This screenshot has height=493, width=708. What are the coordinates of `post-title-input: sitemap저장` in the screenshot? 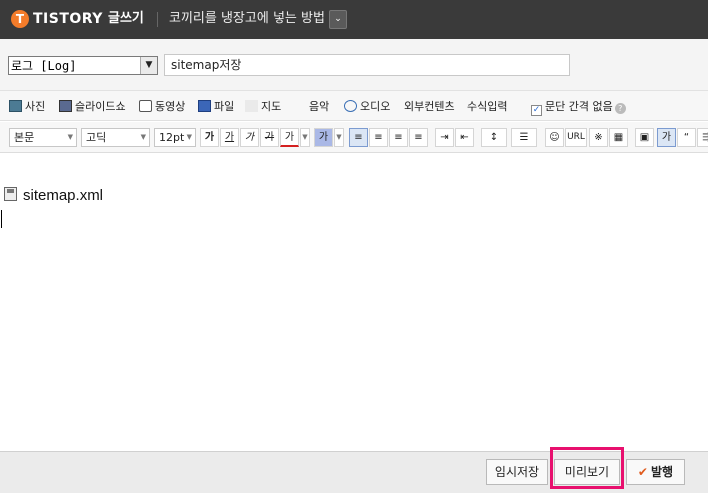 It's located at (367, 65).